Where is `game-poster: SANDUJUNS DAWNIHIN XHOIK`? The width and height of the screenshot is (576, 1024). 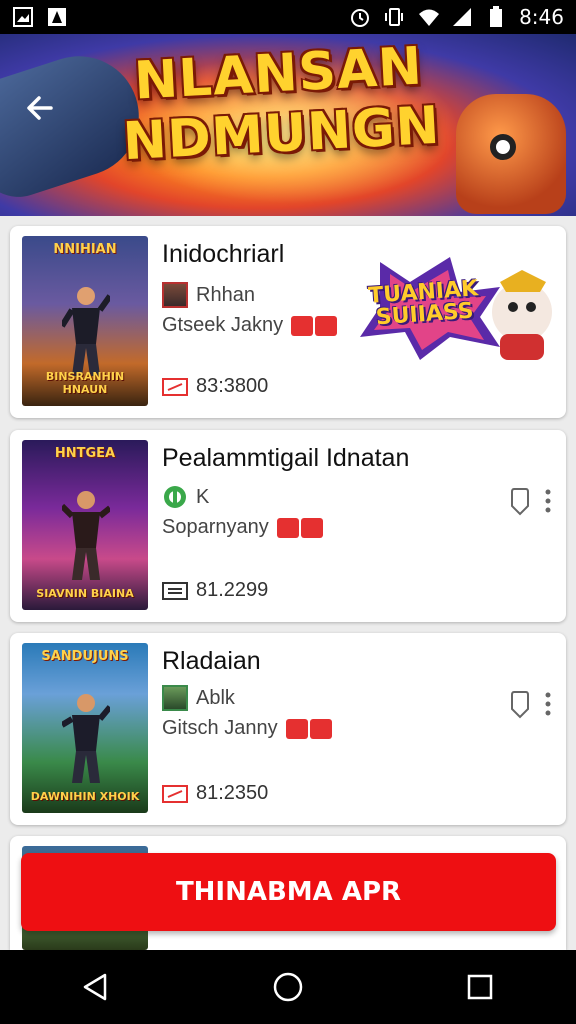
game-poster: SANDUJUNS DAWNIHIN XHOIK is located at coordinates (85, 728).